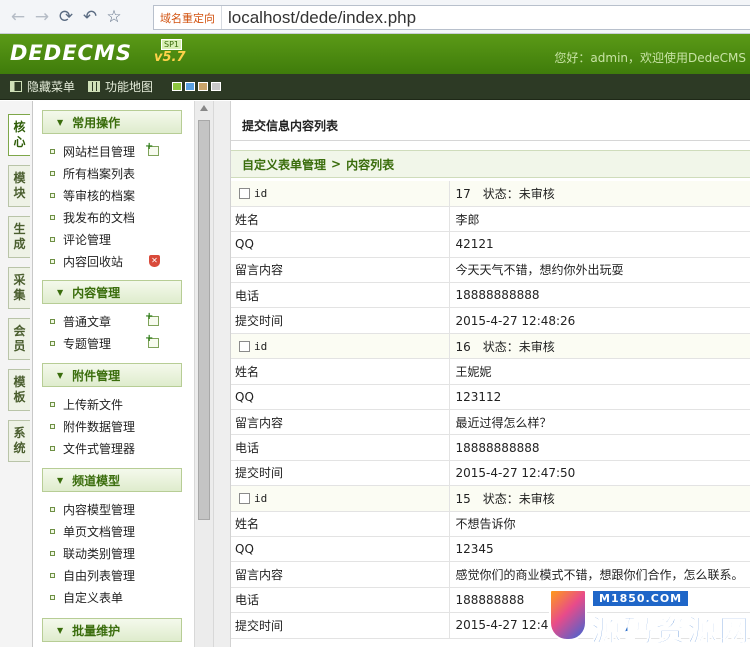 The width and height of the screenshot is (750, 650). What do you see at coordinates (86, 261) in the screenshot?
I see `menu-item: 内容回收站` at bounding box center [86, 261].